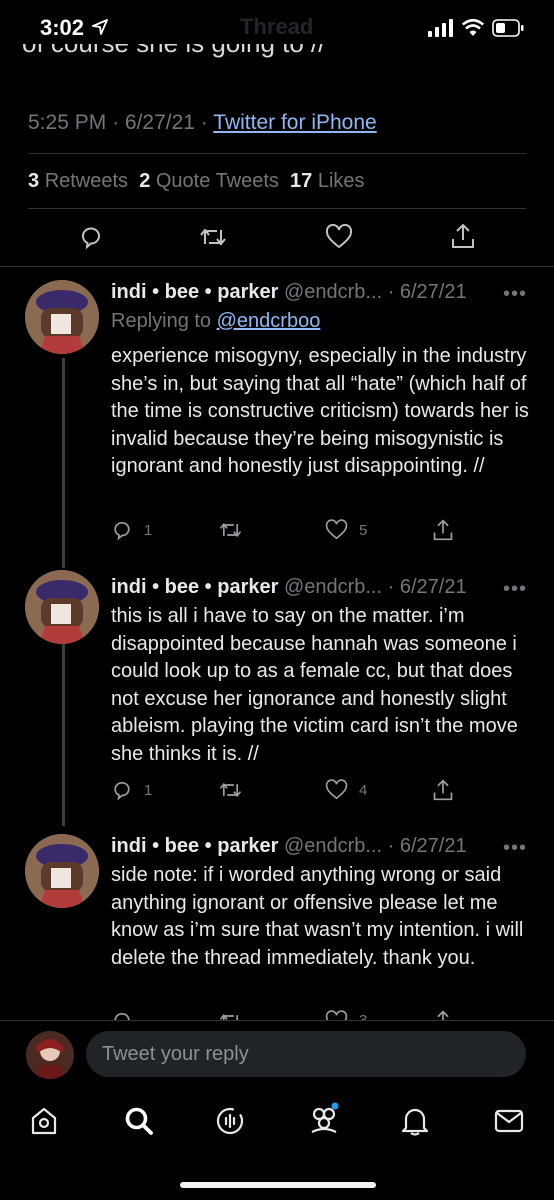  What do you see at coordinates (363, 1016) in the screenshot?
I see `like-count: 3` at bounding box center [363, 1016].